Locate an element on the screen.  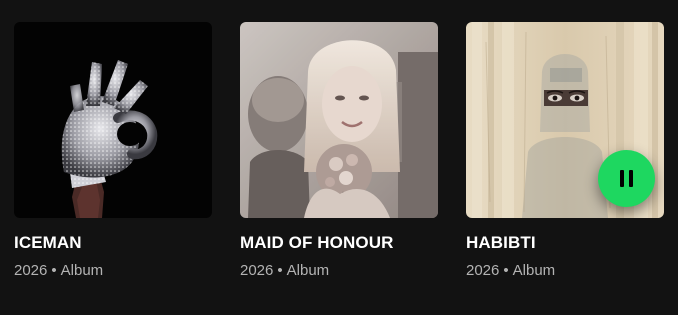
album-title: HABIBTI is located at coordinates (565, 243).